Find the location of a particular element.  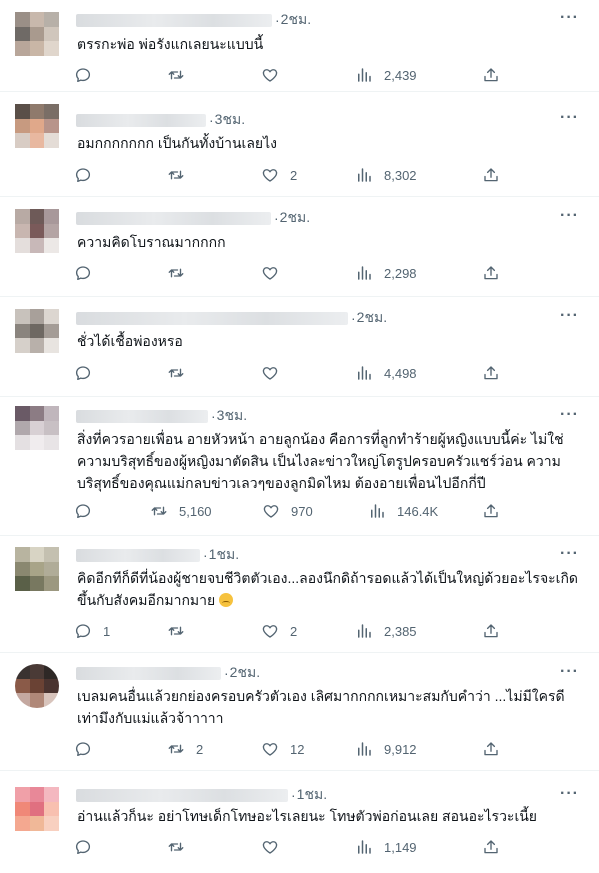

retweet-button: 5,160 is located at coordinates (181, 511).